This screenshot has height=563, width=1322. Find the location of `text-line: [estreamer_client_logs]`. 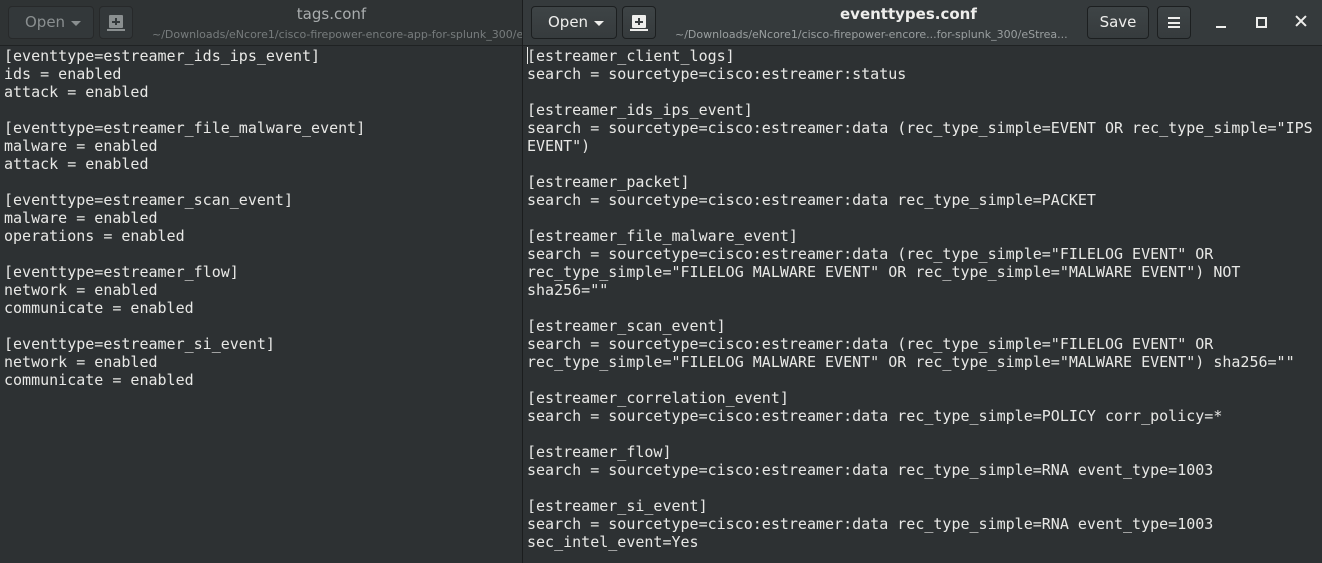

text-line: [estreamer_client_logs] is located at coordinates (922, 56).